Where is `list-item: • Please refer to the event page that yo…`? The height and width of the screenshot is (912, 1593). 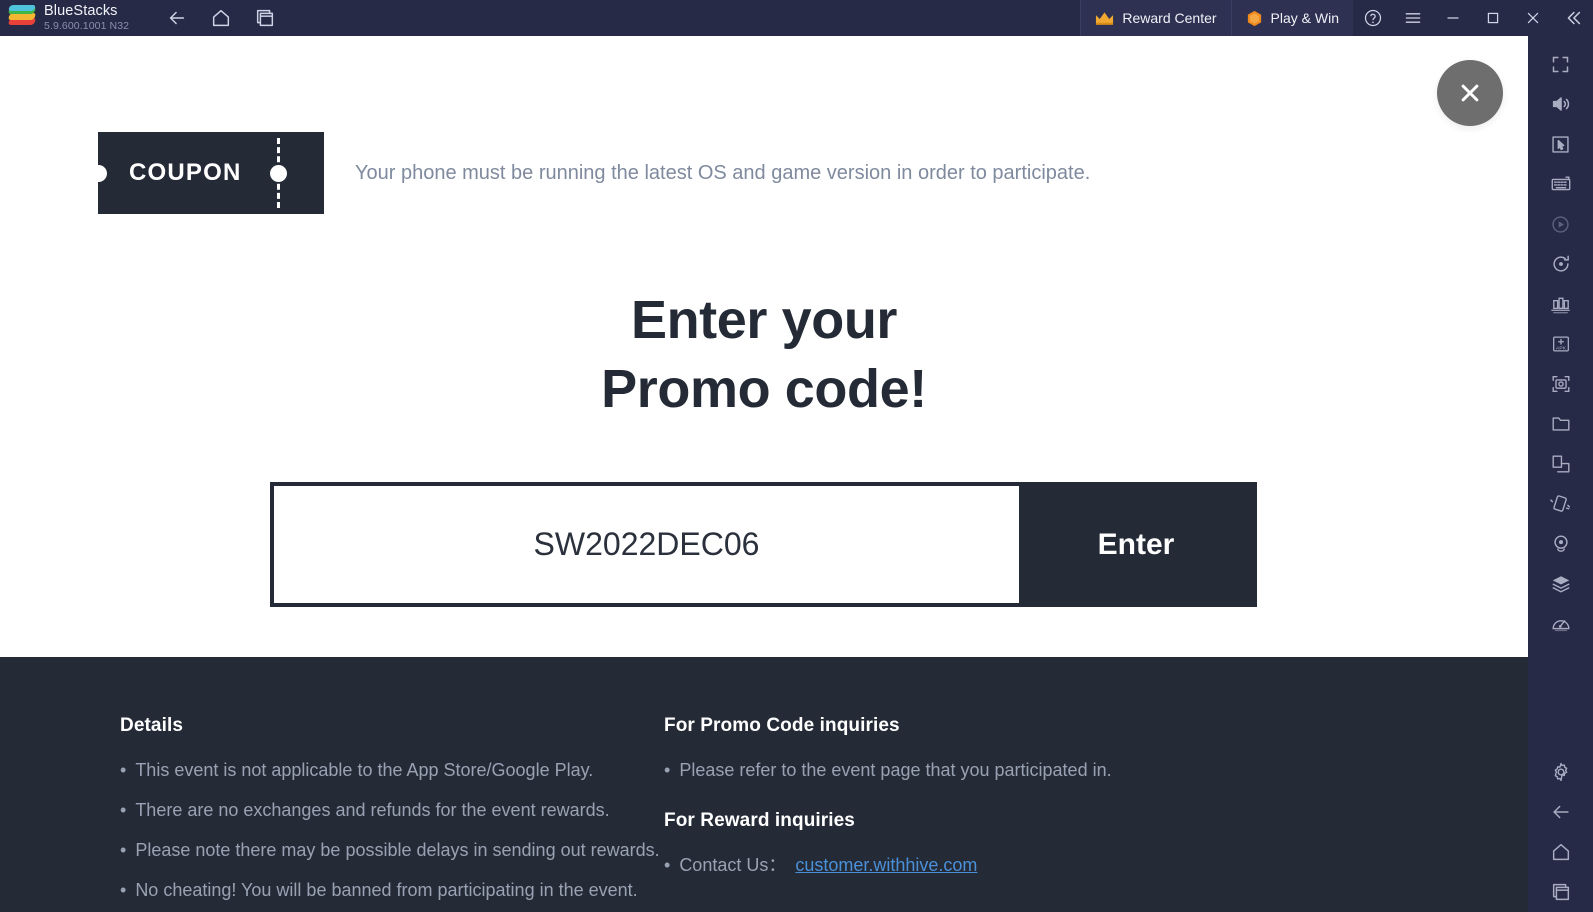 list-item: • Please refer to the event page that yo… is located at coordinates (888, 770).